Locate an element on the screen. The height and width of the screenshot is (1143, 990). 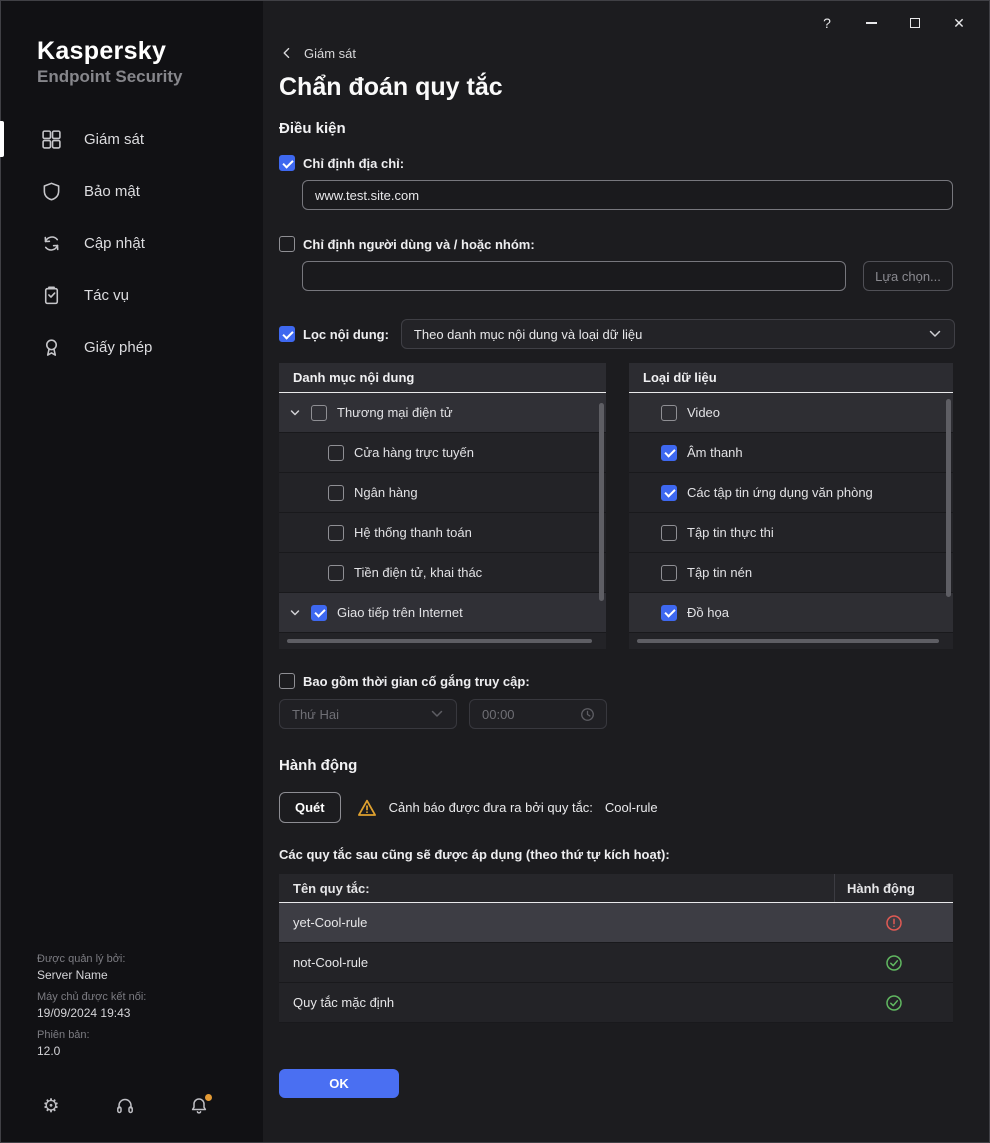
rule-name: yet-Cool-rule is located at coordinates (330, 922).